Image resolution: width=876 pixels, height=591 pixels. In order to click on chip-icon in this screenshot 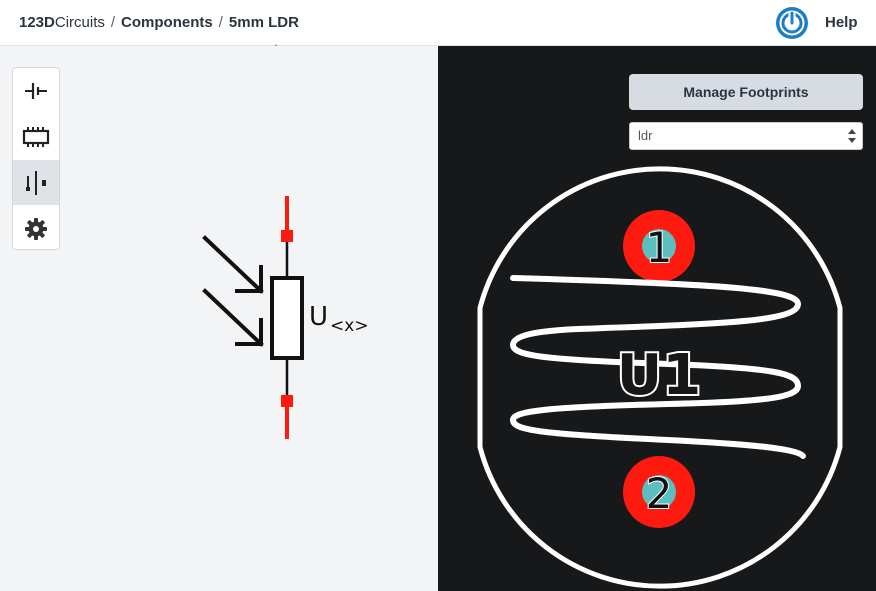, I will do `click(36, 136)`.